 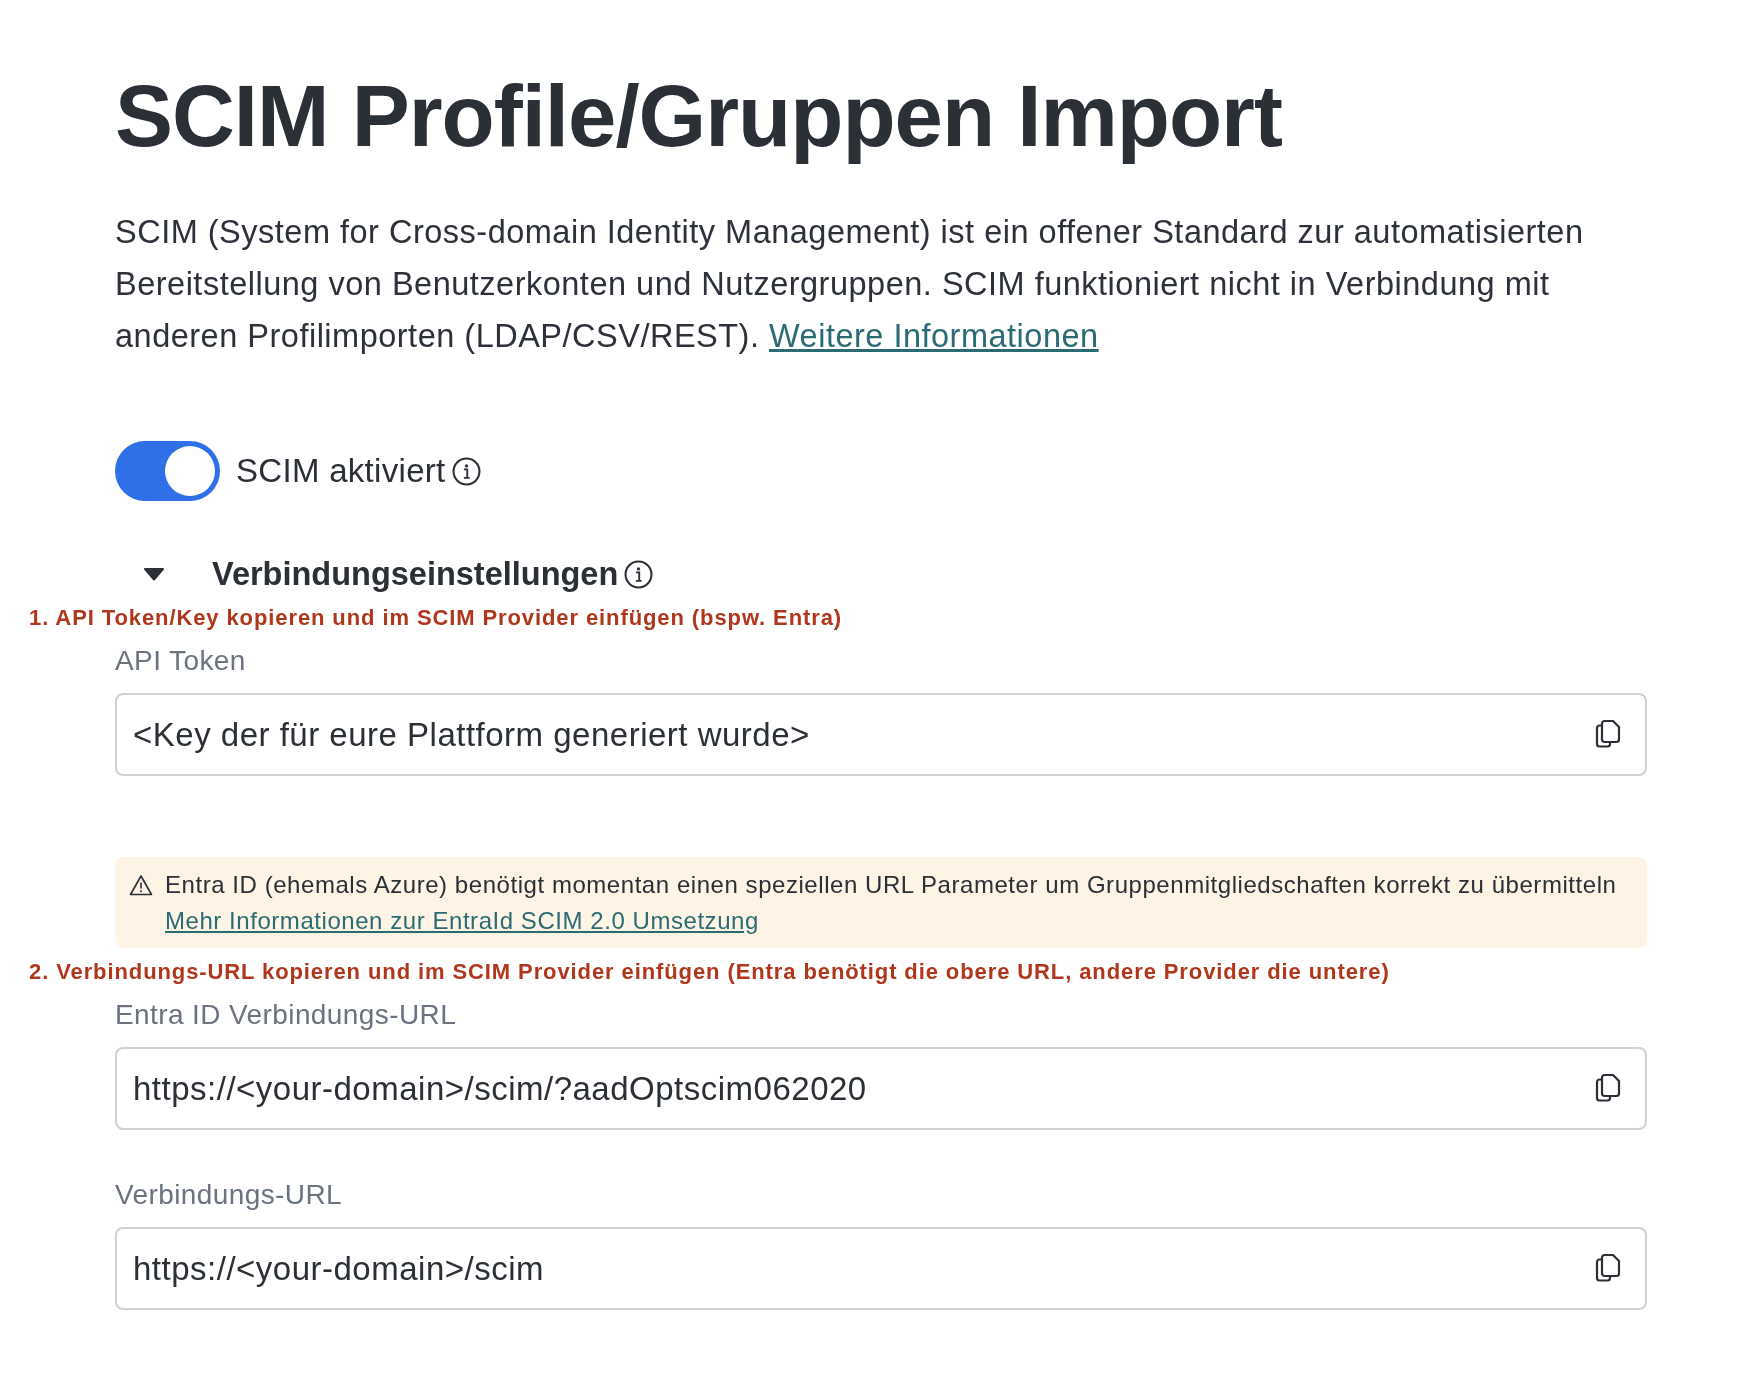 What do you see at coordinates (698, 116) in the screenshot?
I see `page-title: SCIM Profile/Gruppen Import` at bounding box center [698, 116].